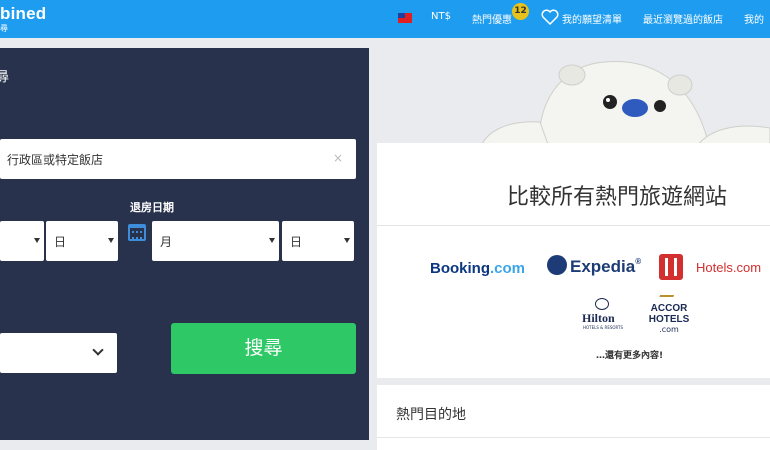  I want to click on polar-bear-mascot, so click(625, 105).